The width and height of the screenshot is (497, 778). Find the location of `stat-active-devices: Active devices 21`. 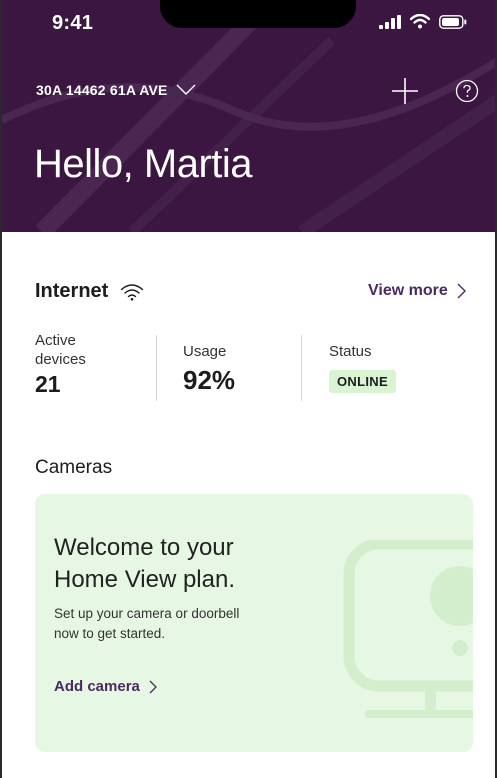

stat-active-devices: Active devices 21 is located at coordinates (60, 364).